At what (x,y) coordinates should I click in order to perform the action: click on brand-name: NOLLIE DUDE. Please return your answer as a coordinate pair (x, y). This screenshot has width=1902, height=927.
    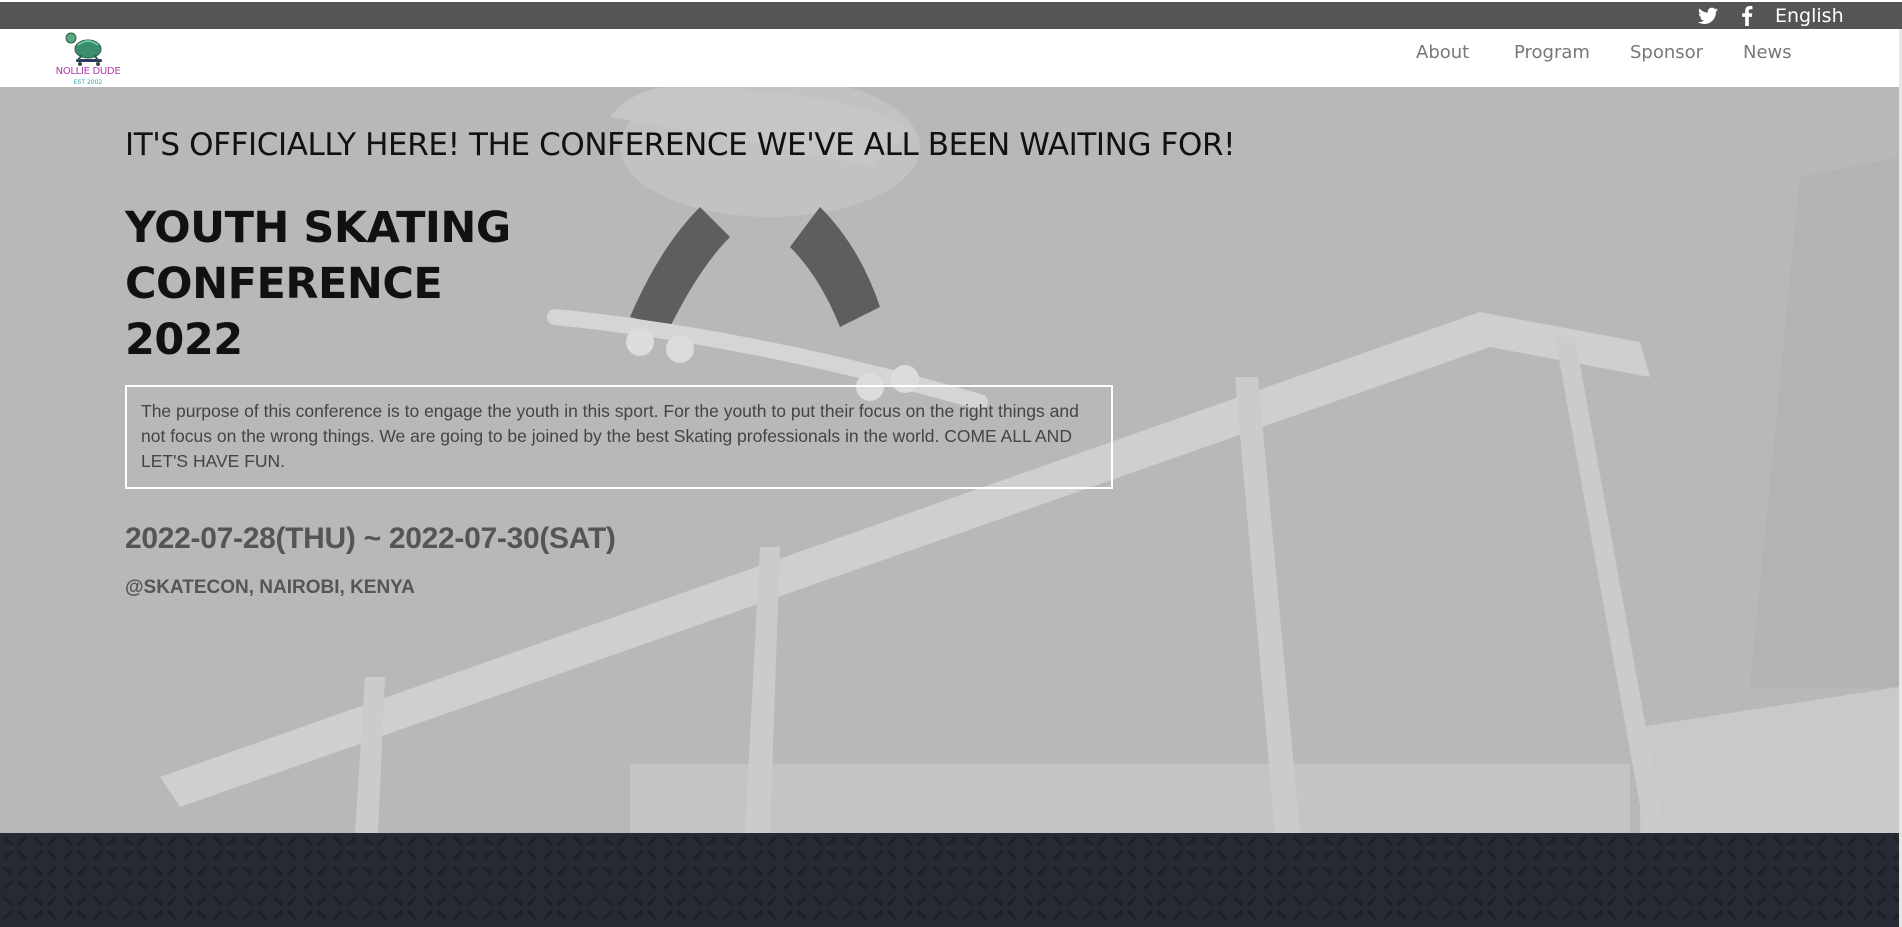
    Looking at the image, I should click on (88, 71).